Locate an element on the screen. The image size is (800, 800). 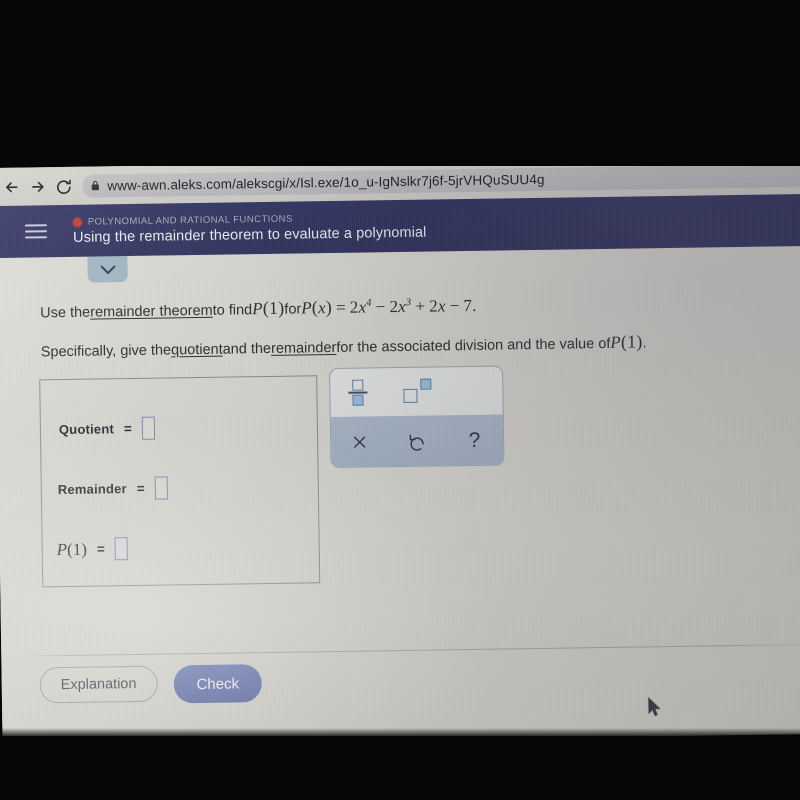
palette-templates-row is located at coordinates (416, 392).